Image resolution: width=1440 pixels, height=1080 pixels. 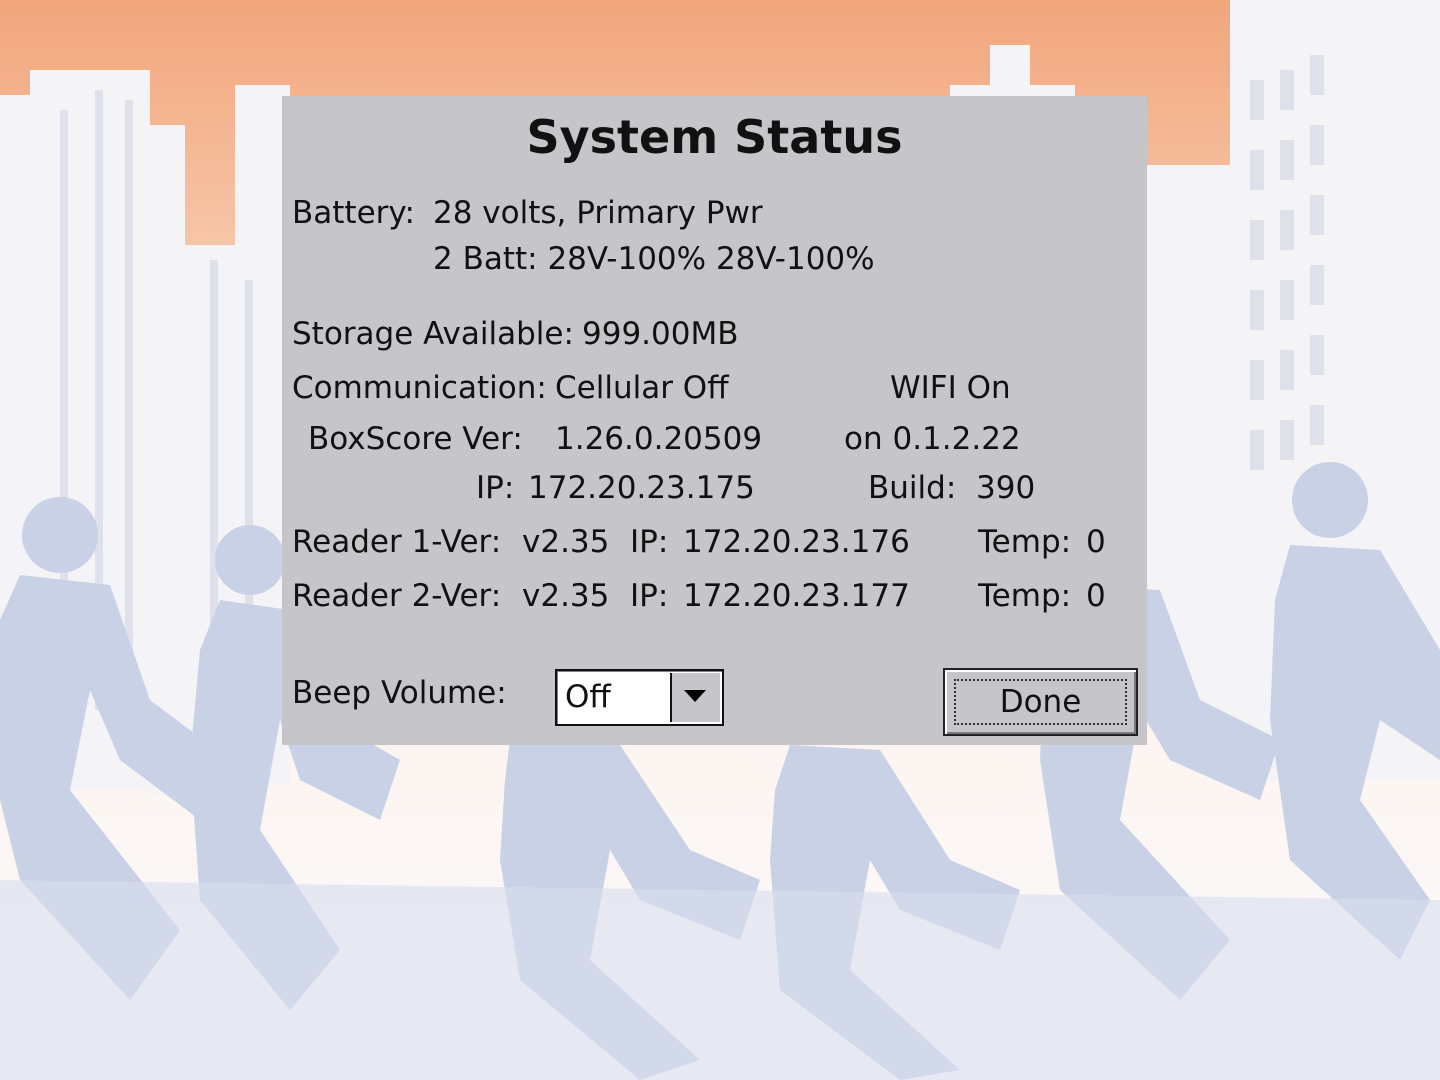 I want to click on reader-1-label: Reader 1-Ver:, so click(x=397, y=542).